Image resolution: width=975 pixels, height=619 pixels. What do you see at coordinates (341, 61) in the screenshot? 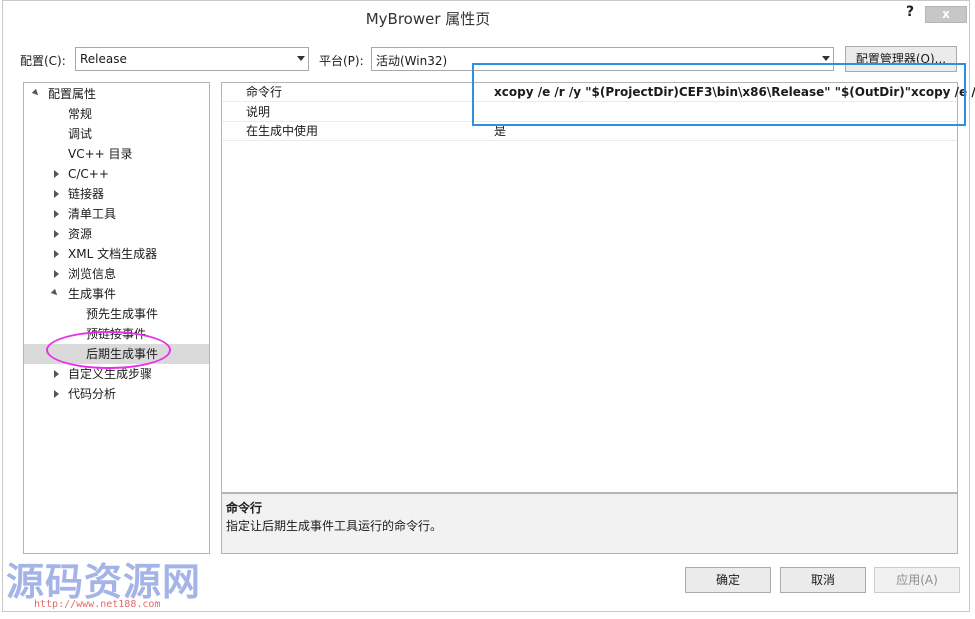
I see `platform-label: 平台(P):` at bounding box center [341, 61].